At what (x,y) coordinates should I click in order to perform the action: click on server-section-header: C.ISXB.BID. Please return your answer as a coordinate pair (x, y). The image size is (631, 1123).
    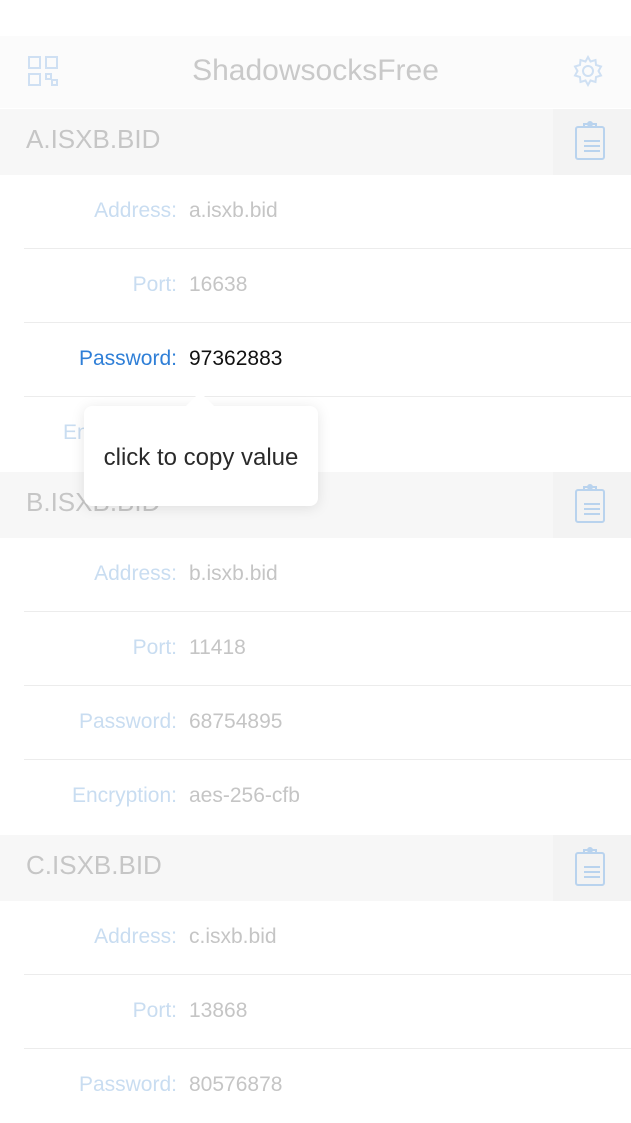
    Looking at the image, I should click on (315, 868).